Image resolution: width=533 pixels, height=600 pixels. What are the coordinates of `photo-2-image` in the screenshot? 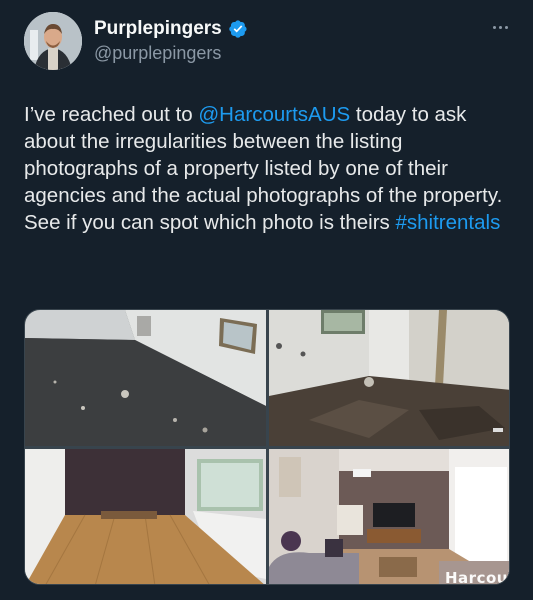 It's located at (389, 378).